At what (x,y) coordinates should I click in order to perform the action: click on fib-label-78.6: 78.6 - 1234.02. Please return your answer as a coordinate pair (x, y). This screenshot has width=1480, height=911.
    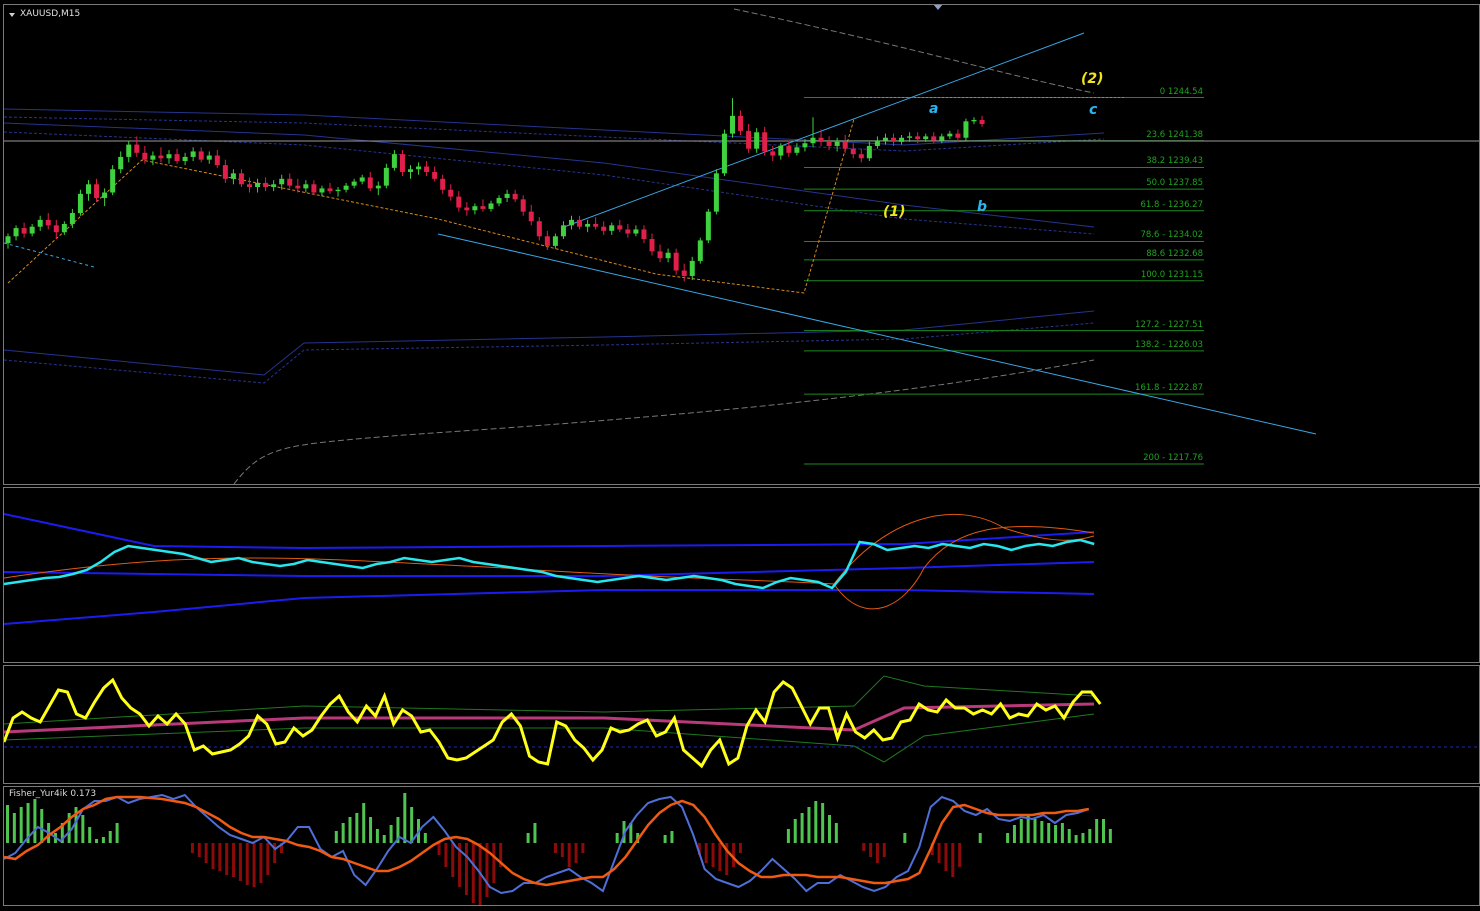
    Looking at the image, I should click on (1171, 235).